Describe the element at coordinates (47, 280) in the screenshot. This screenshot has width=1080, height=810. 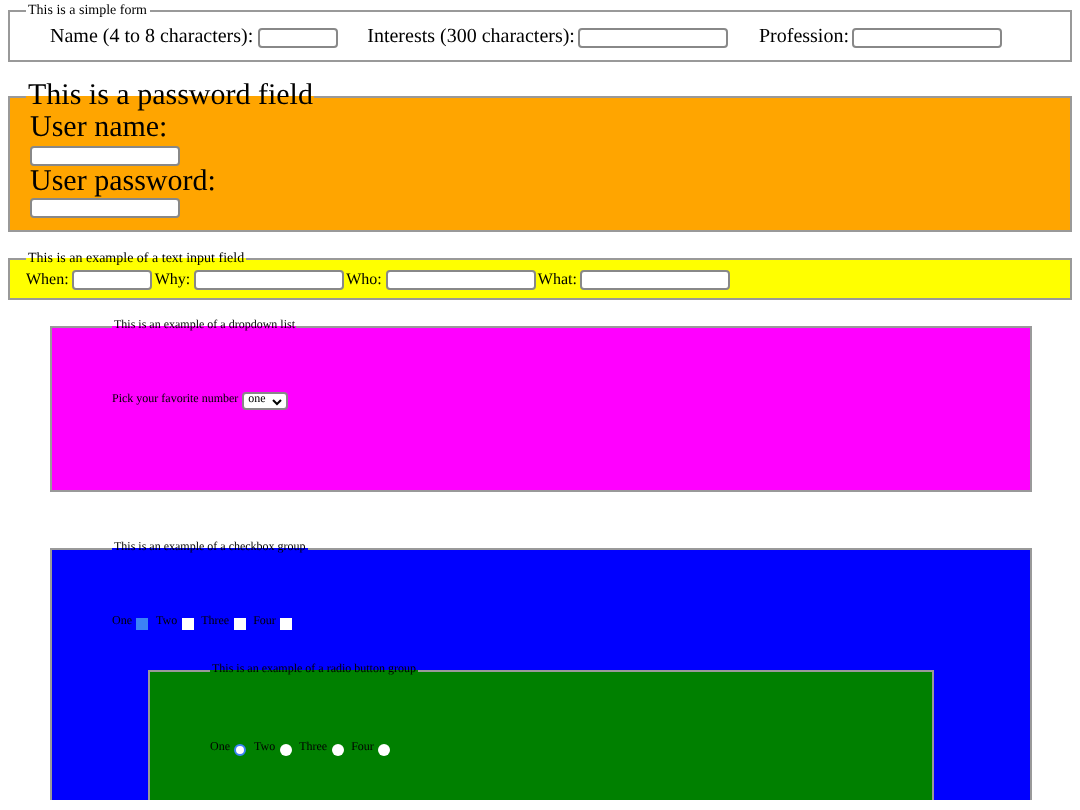
I see `field-label: When:` at that location.